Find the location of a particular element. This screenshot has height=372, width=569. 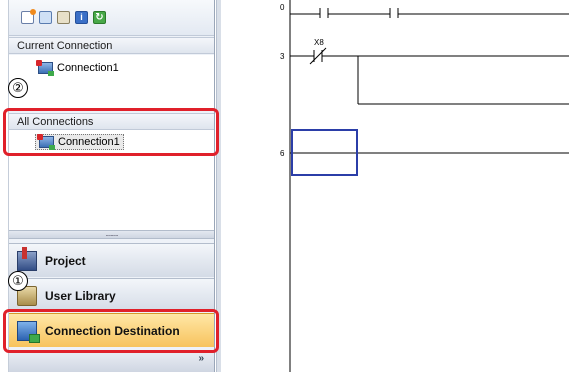

step-number: 3 is located at coordinates (282, 56).